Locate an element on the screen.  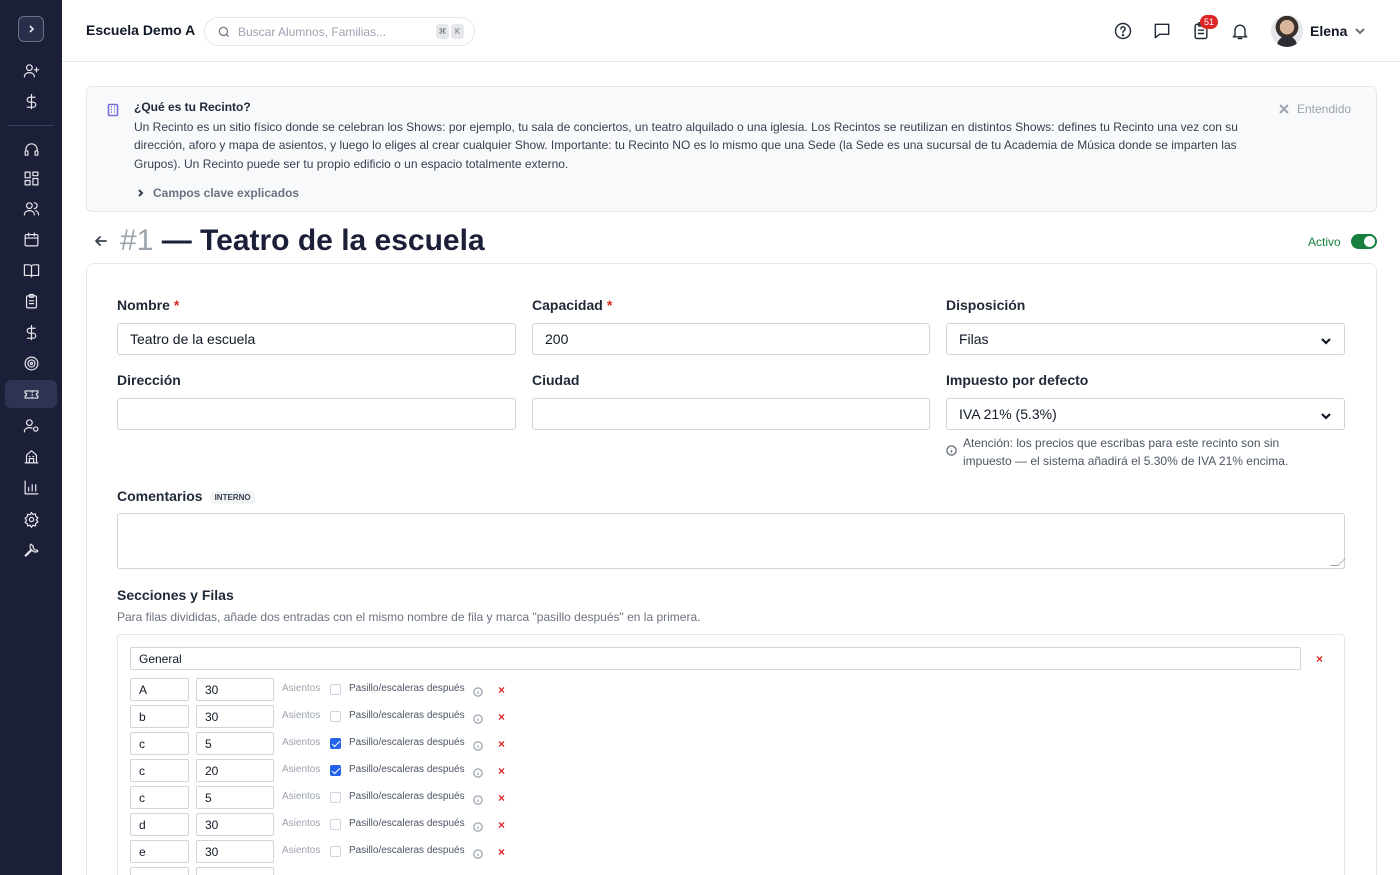
sidebar-item-reports is located at coordinates (31, 487).